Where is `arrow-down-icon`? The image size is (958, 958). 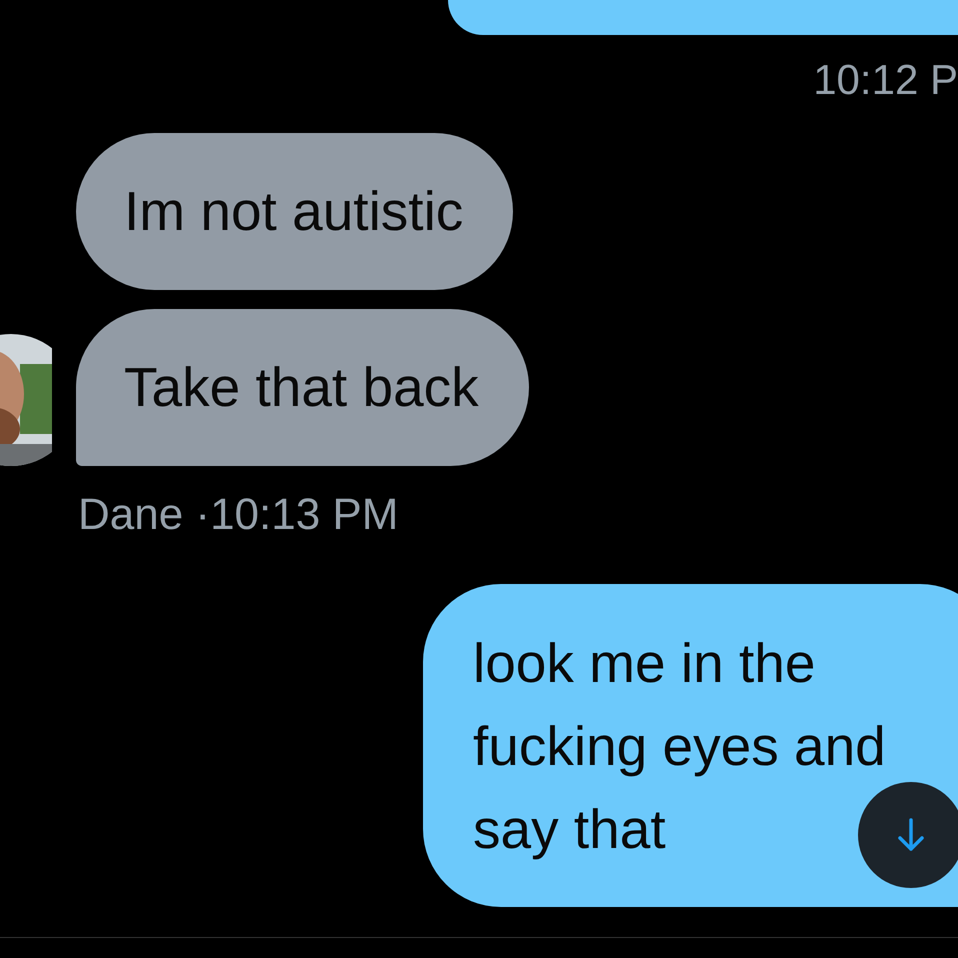 arrow-down-icon is located at coordinates (911, 835).